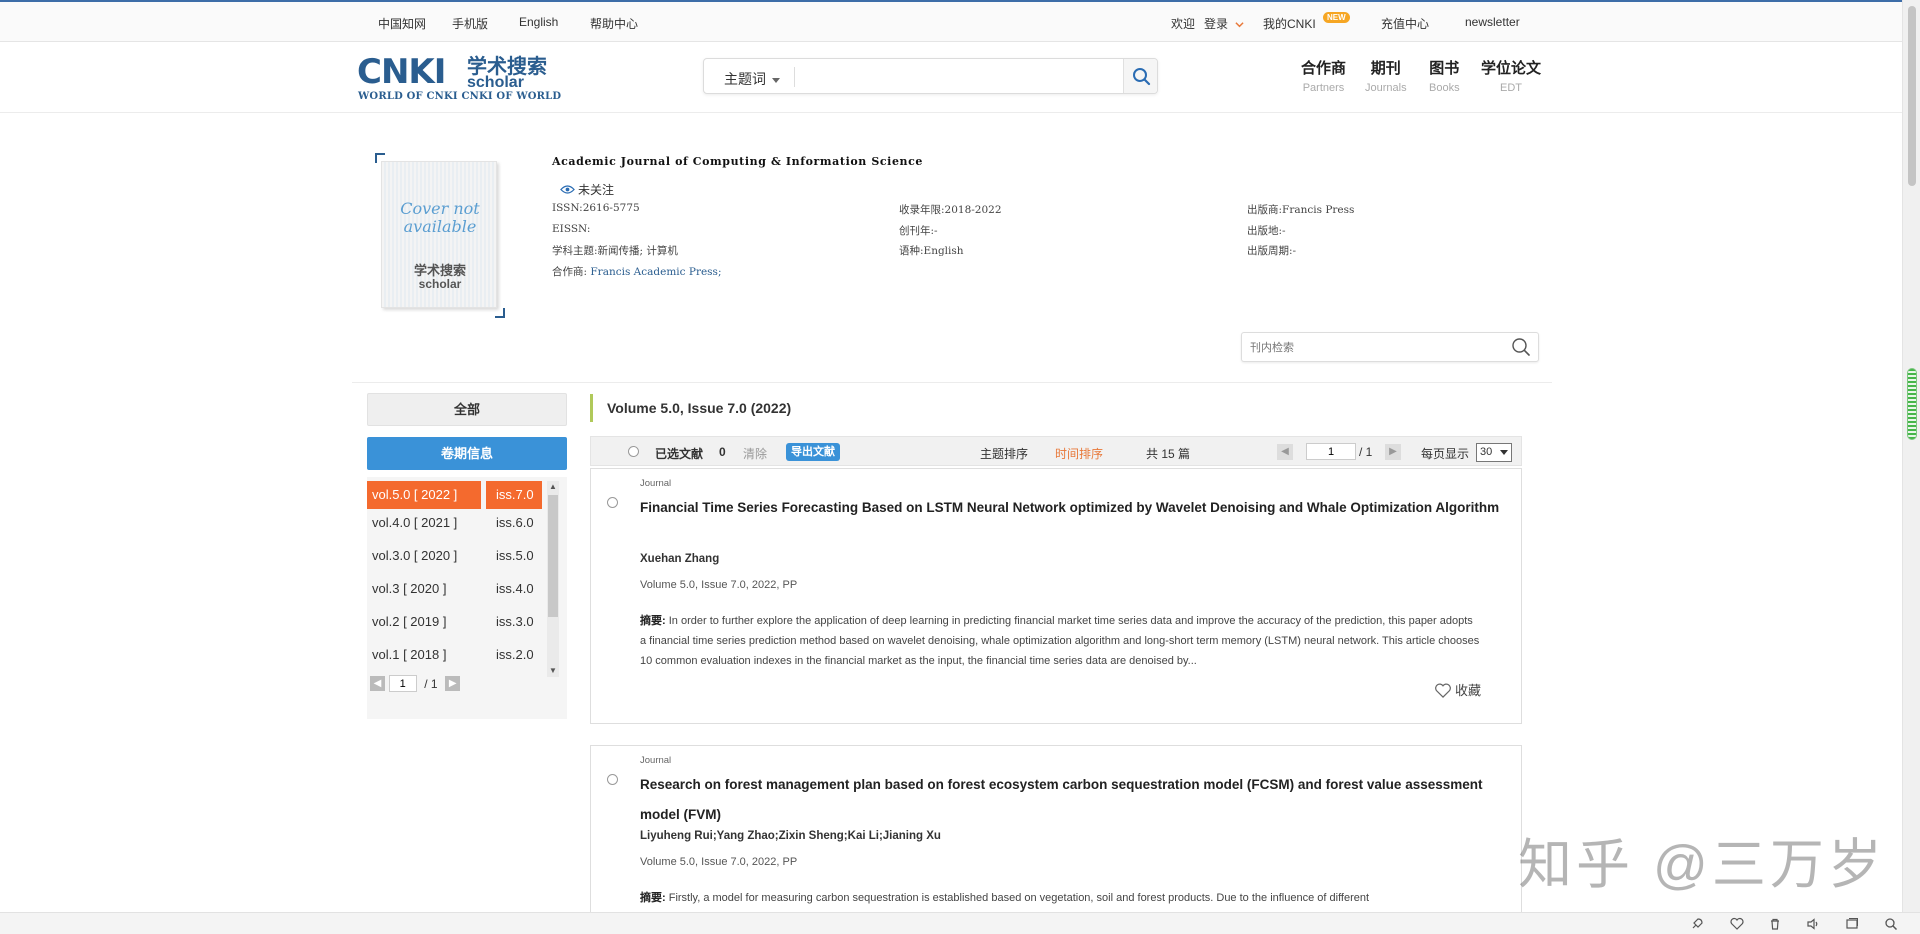  Describe the element at coordinates (538, 22) in the screenshot. I see `link-english: English` at that location.